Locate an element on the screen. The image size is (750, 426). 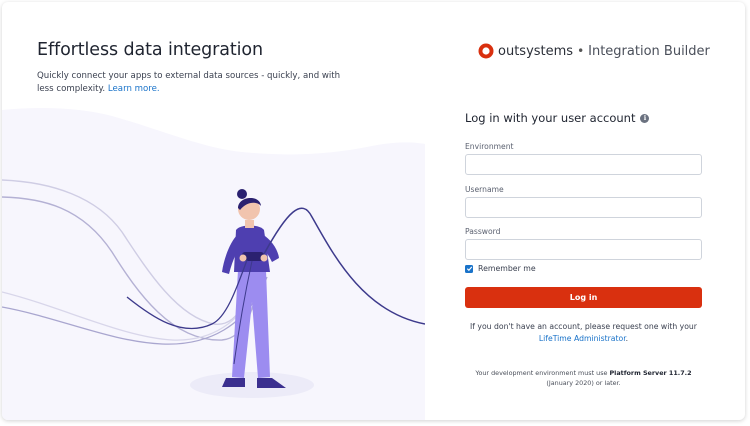
info-icon: i is located at coordinates (645, 118).